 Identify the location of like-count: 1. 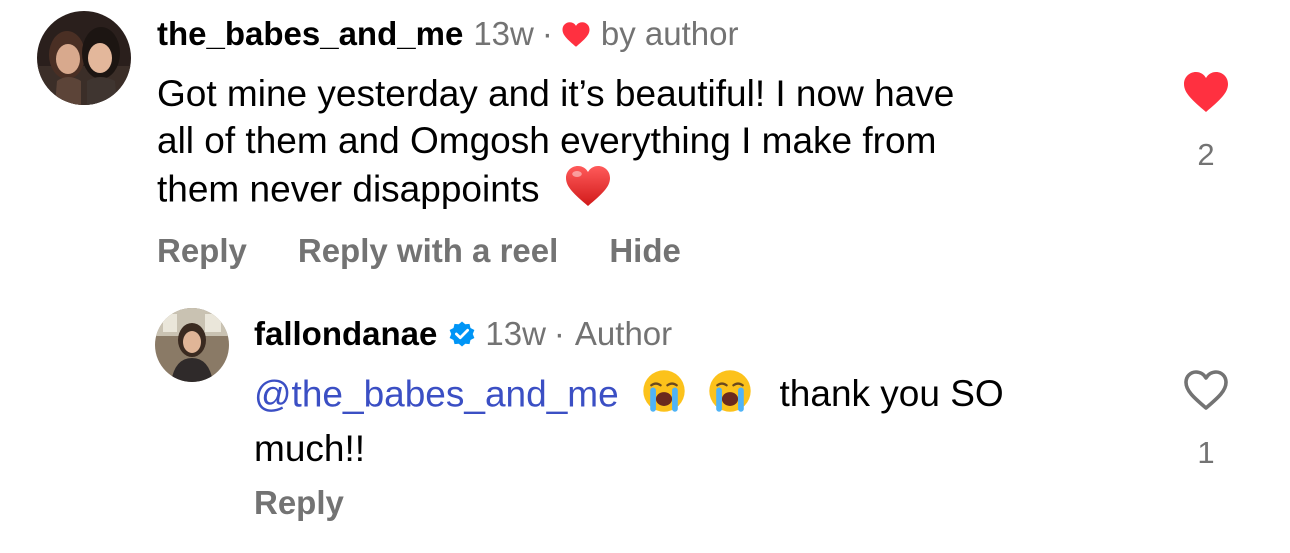
(1206, 453).